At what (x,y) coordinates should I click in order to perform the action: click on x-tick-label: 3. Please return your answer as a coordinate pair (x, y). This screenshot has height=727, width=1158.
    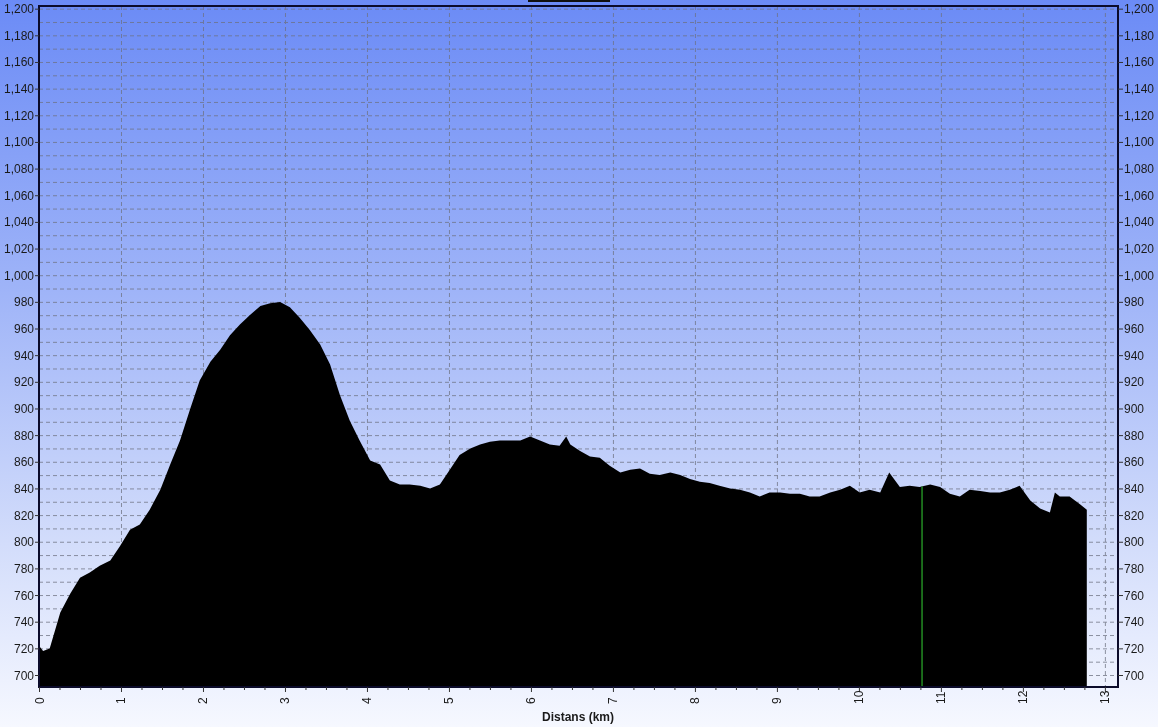
    Looking at the image, I should click on (285, 700).